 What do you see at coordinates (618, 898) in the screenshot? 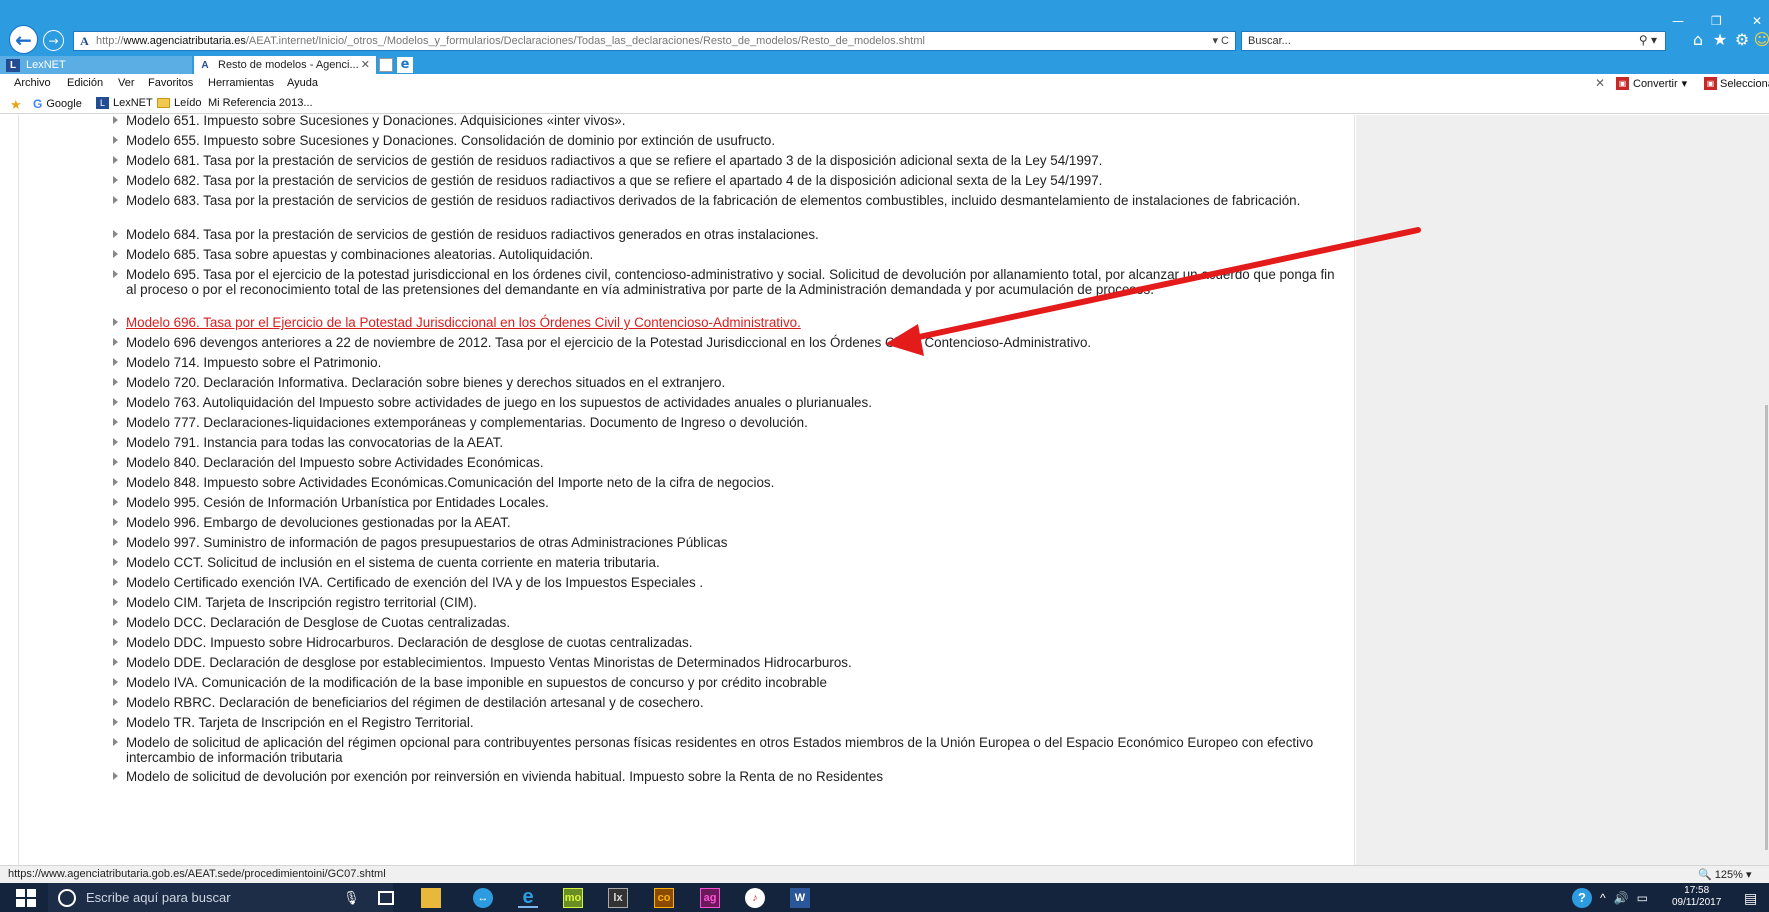
I see `app-lx-icon: lx` at bounding box center [618, 898].